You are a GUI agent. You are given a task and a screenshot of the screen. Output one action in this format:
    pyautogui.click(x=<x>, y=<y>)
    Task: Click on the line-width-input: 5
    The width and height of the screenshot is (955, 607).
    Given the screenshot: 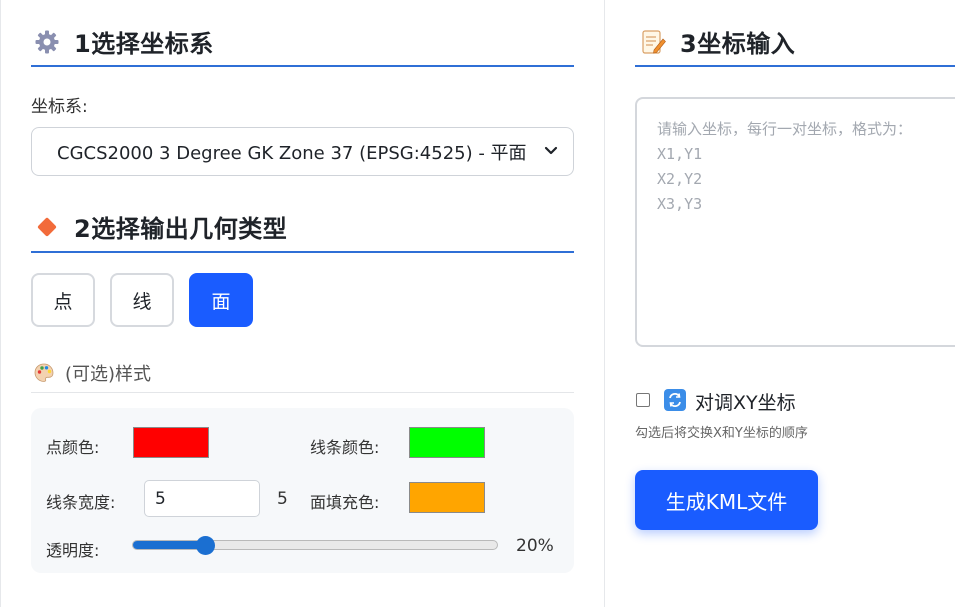 What is the action you would take?
    pyautogui.click(x=202, y=498)
    